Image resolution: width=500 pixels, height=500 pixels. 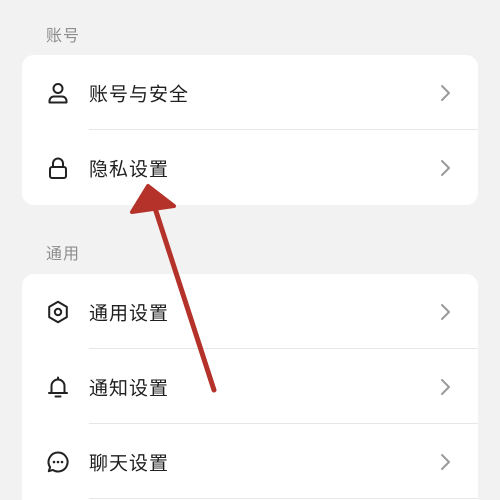 I want to click on gear-icon, so click(x=58, y=311).